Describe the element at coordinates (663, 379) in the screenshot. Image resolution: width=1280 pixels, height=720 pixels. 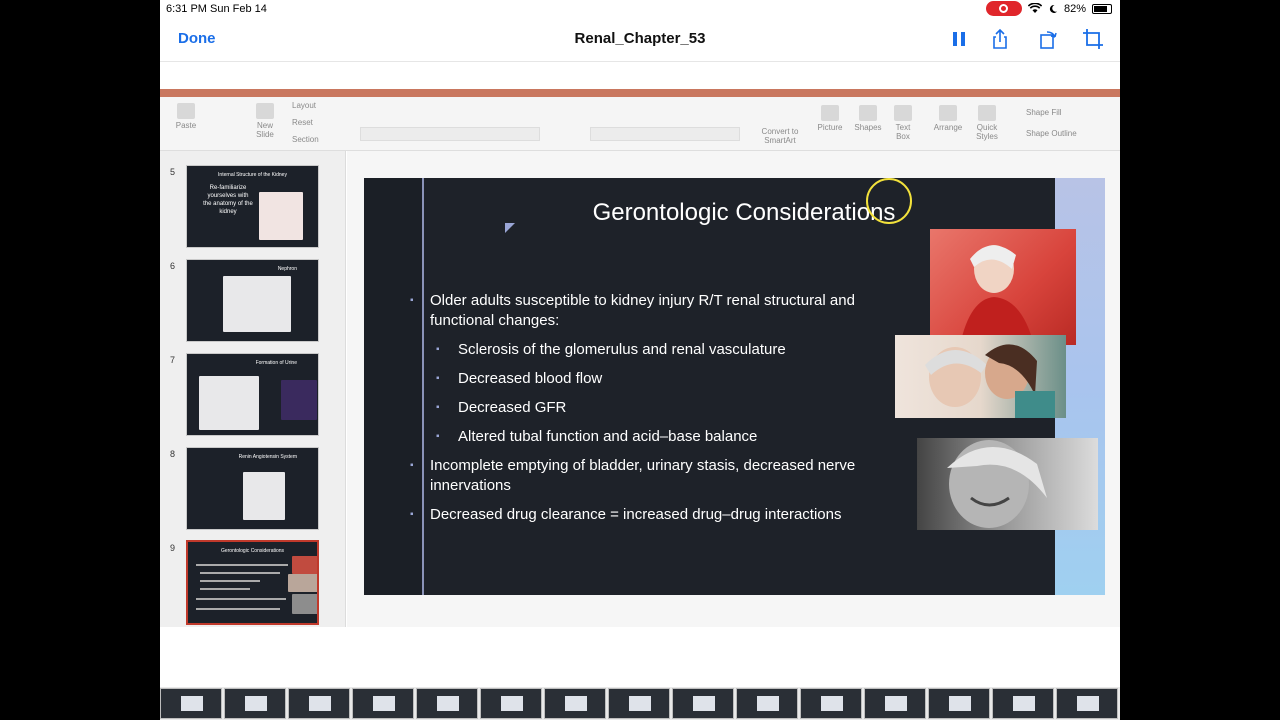
I see `bullet-item: Decreased blood flow` at that location.